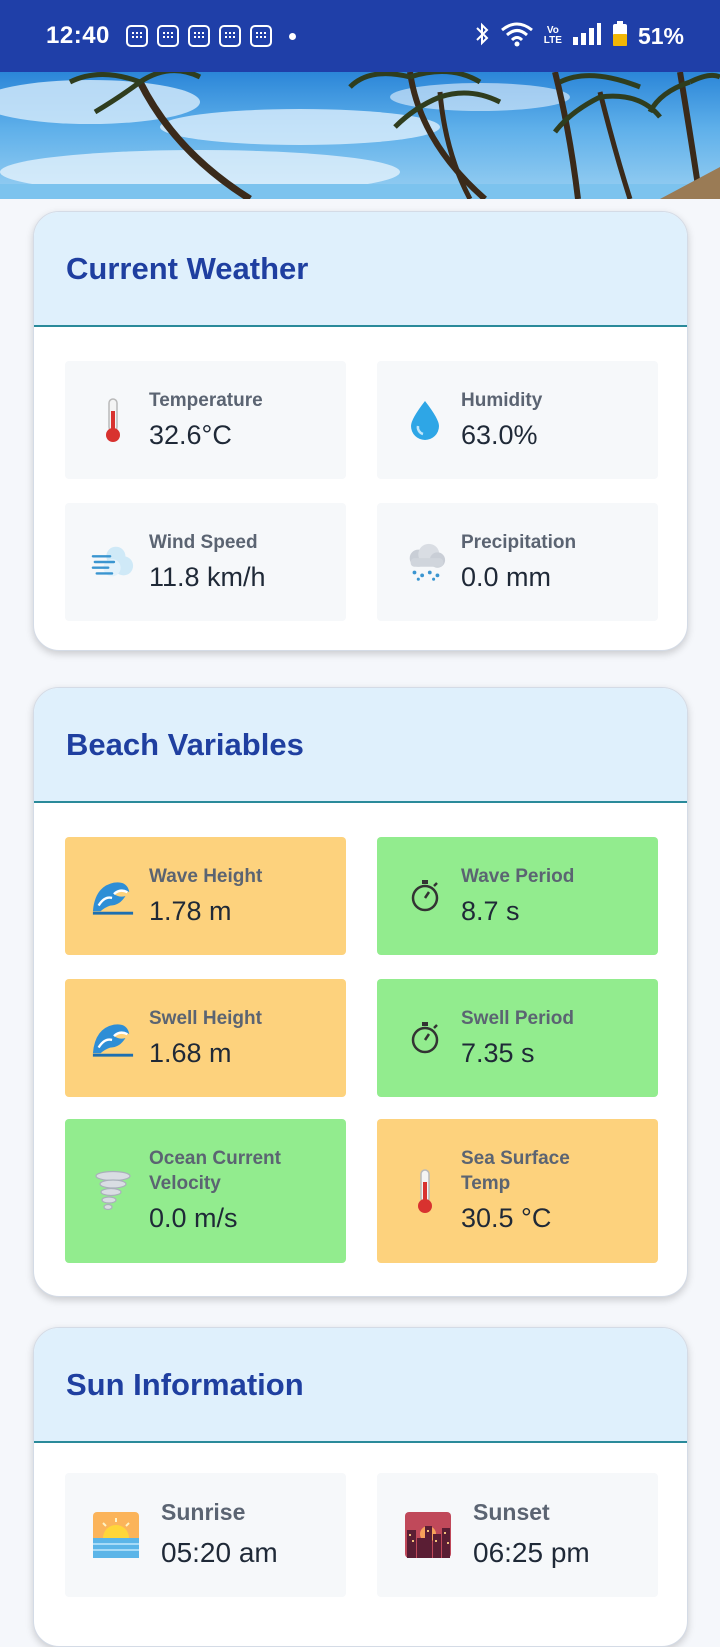 Image resolution: width=720 pixels, height=1647 pixels. I want to click on wind-speed-tile: Wind Speed 11.8 km/h, so click(205, 562).